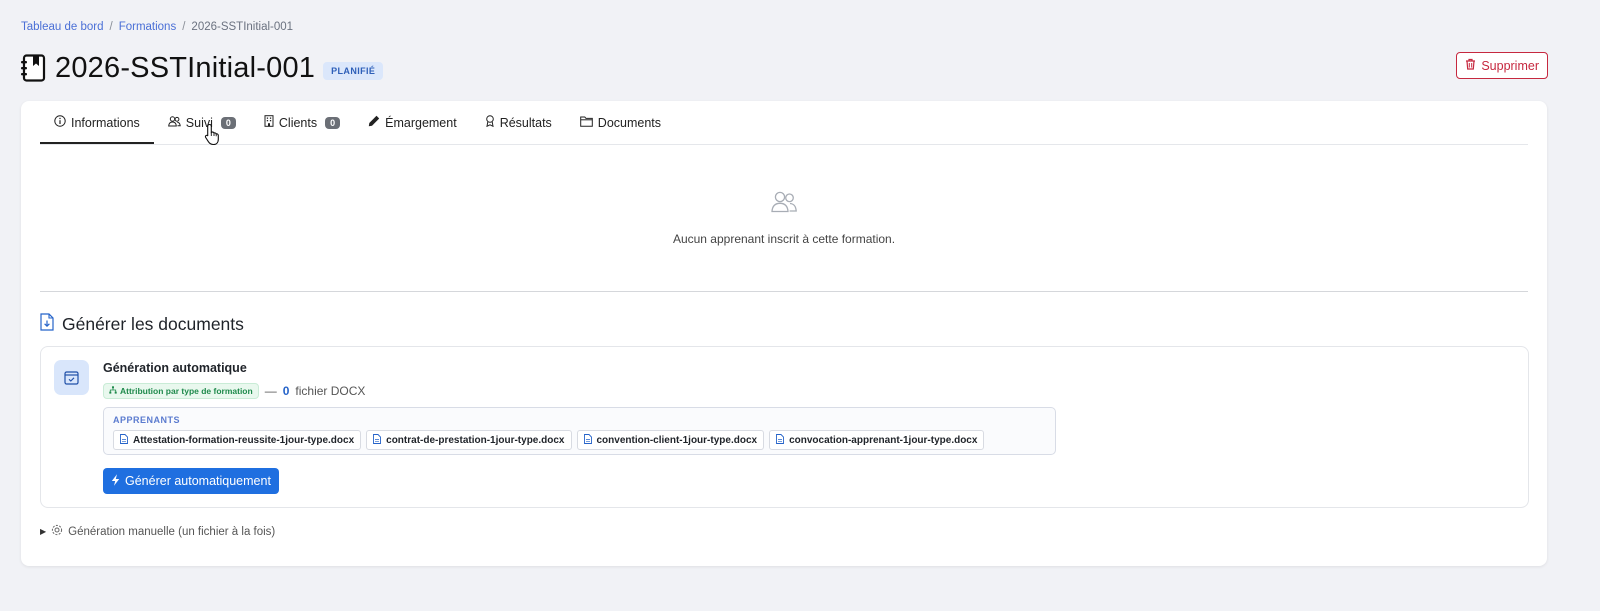 The image size is (1600, 611). Describe the element at coordinates (147, 420) in the screenshot. I see `files-group-label: APPRENANTS` at that location.